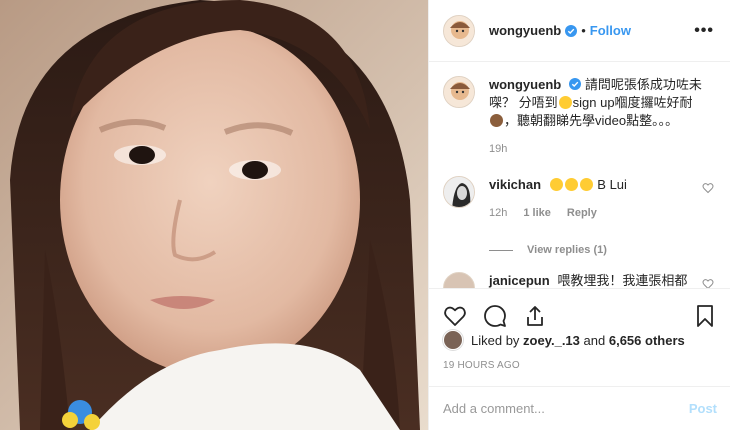 Image resolution: width=730 pixels, height=430 pixels. Describe the element at coordinates (632, 102) in the screenshot. I see `caption-text-2: sign up嗰度攞咗好耐` at that location.